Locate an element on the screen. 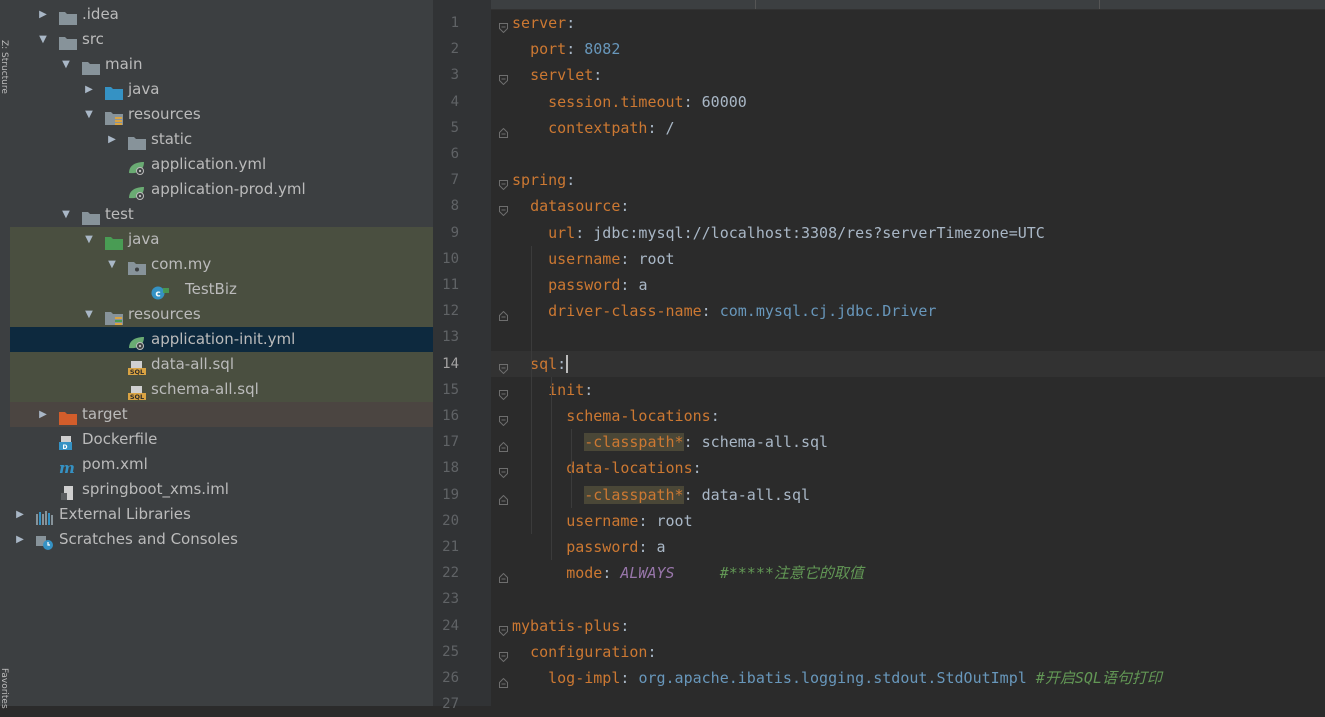 The height and width of the screenshot is (717, 1325). tree-item: ▼ src is located at coordinates (221, 39).